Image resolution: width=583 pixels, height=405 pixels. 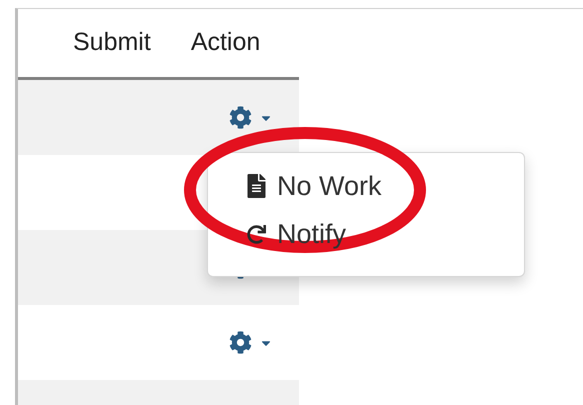 I want to click on refresh-icon, so click(x=256, y=234).